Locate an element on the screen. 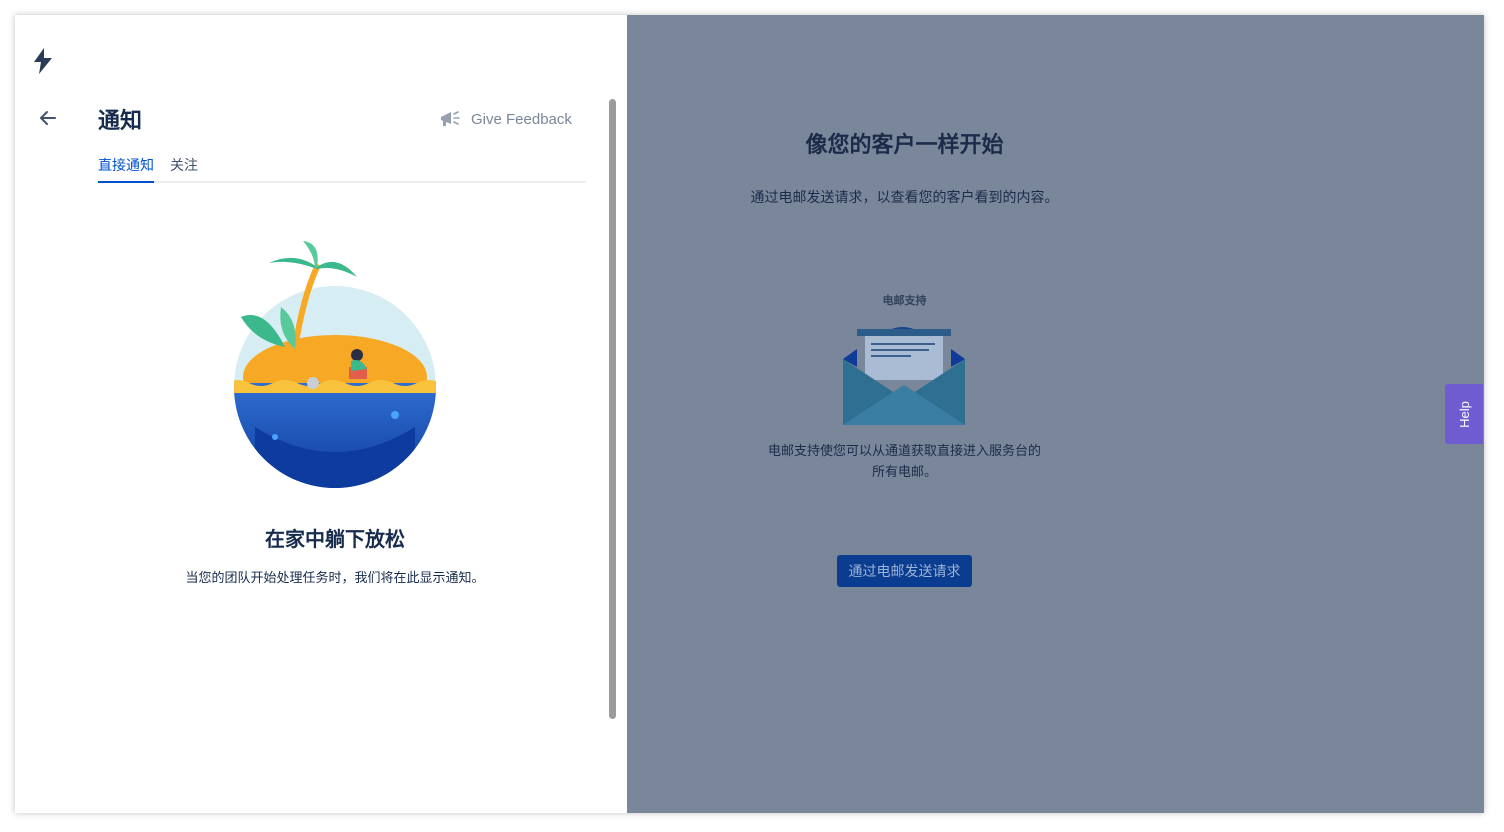 The image size is (1504, 832). megaphone-icon is located at coordinates (450, 118).